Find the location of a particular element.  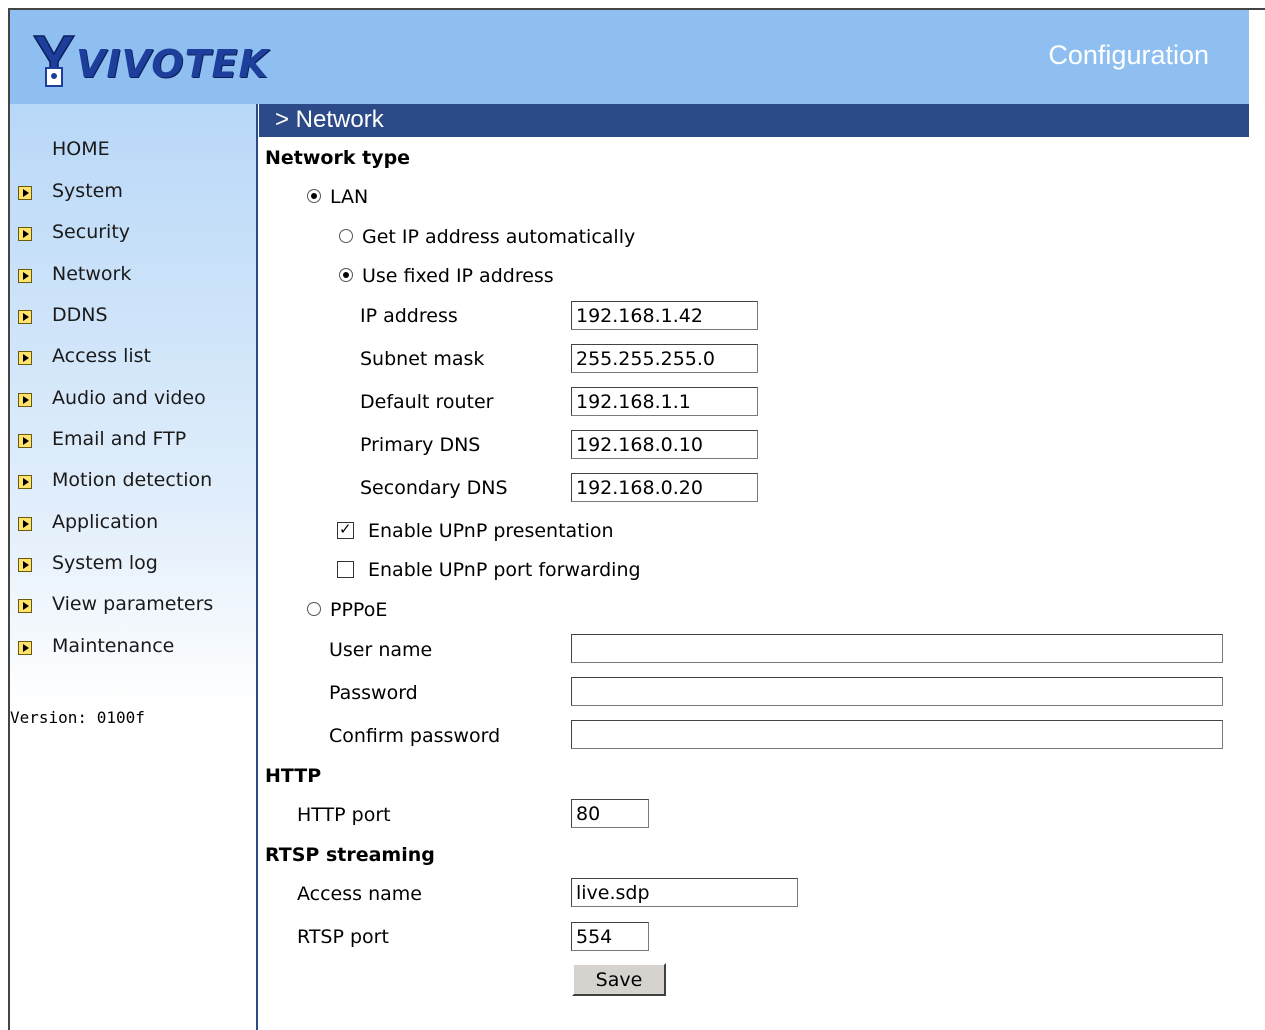

sidebar-item-label: Application is located at coordinates (105, 522).